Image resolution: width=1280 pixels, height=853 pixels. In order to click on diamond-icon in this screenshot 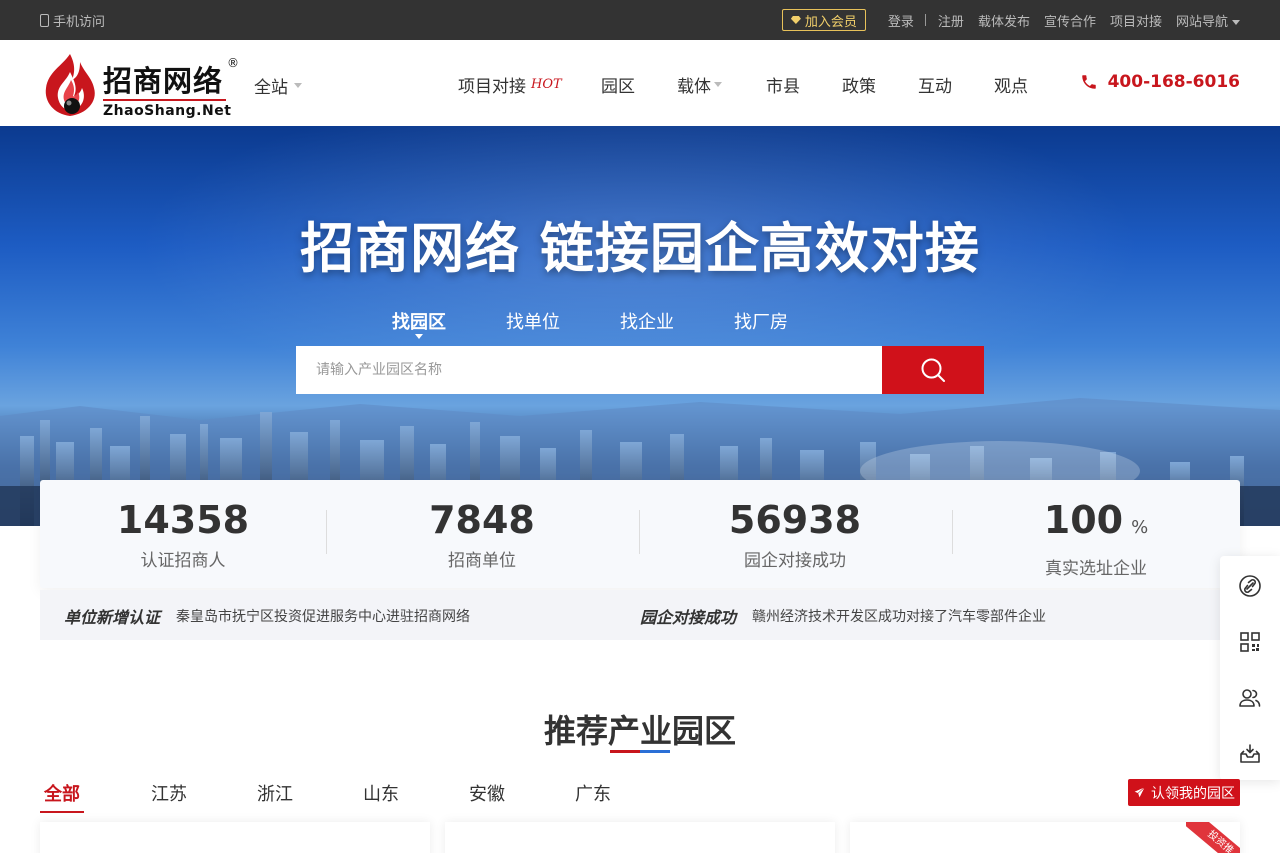, I will do `click(795, 20)`.